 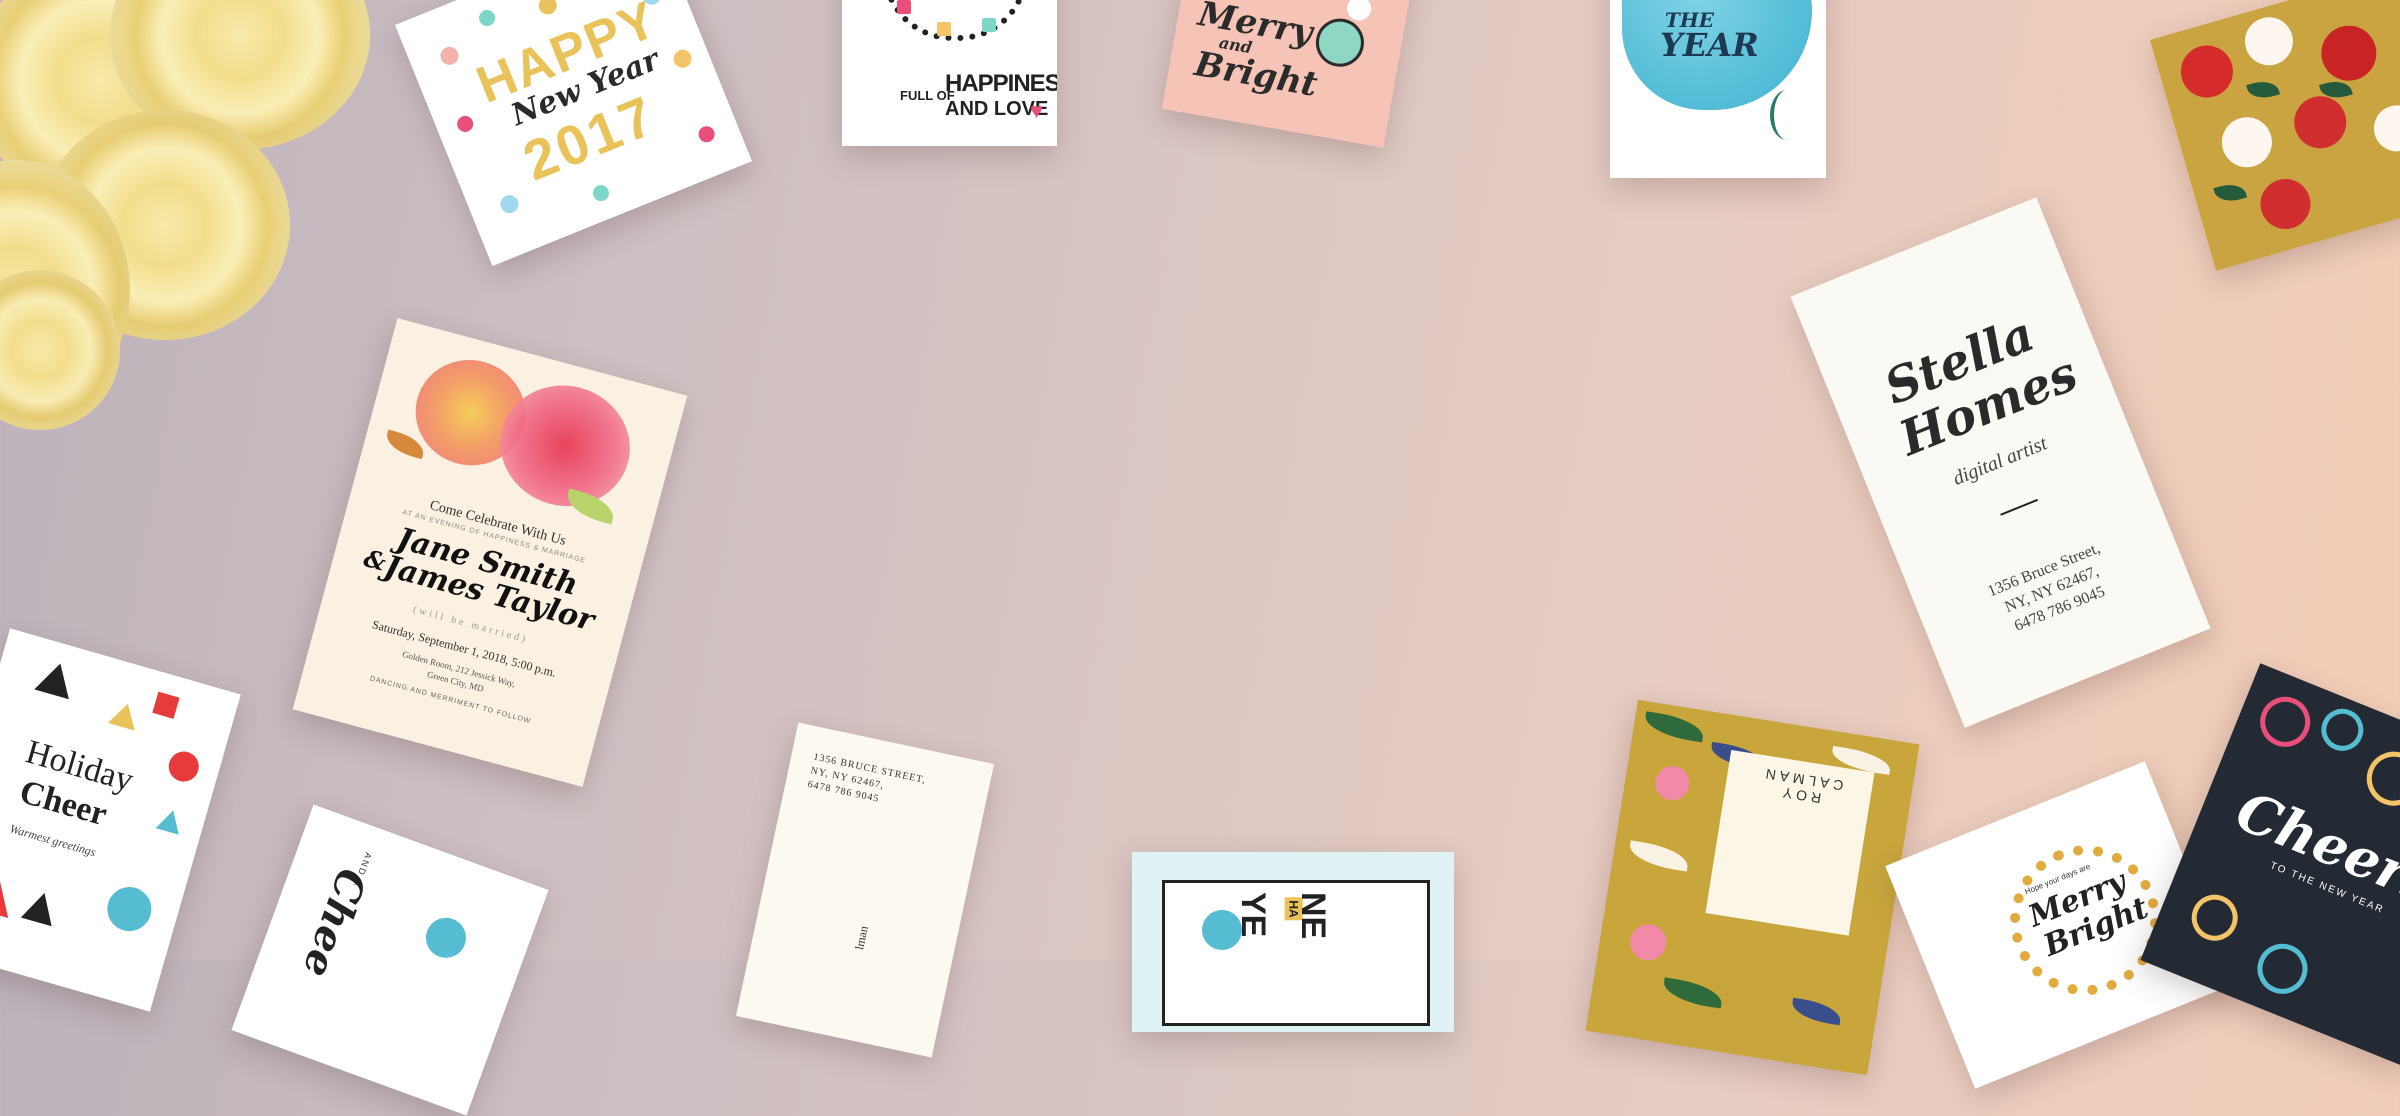 I want to click on teal-splash, so click(x=1222, y=930).